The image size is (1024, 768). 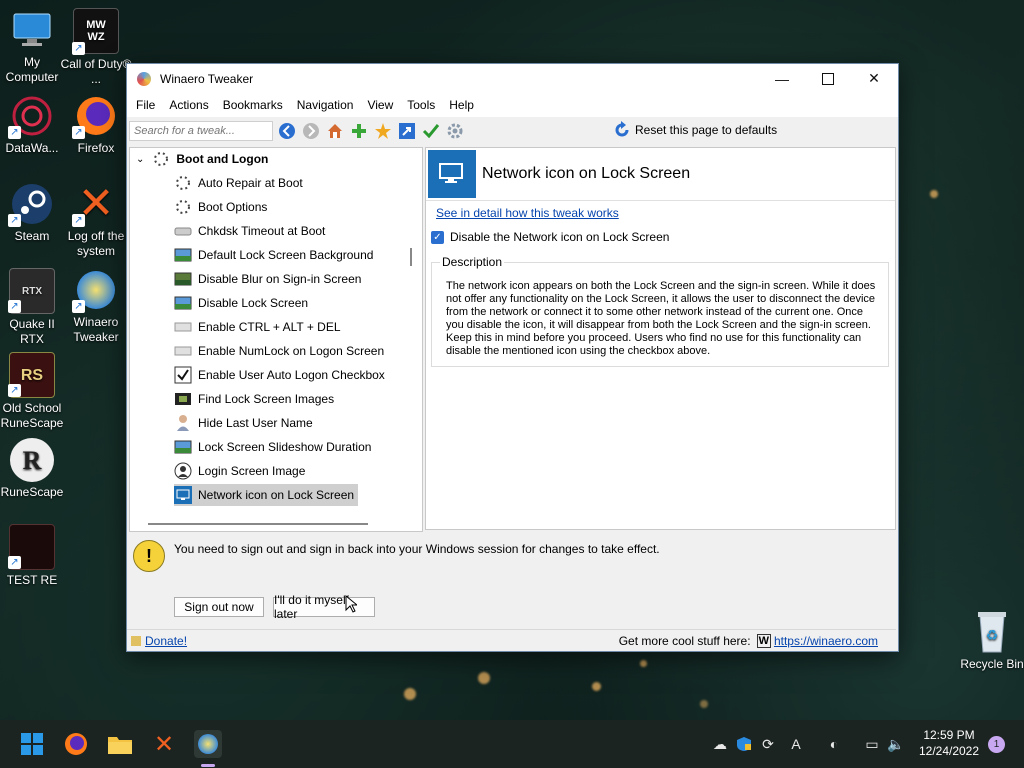 I want to click on minimize-button: —, so click(x=782, y=78).